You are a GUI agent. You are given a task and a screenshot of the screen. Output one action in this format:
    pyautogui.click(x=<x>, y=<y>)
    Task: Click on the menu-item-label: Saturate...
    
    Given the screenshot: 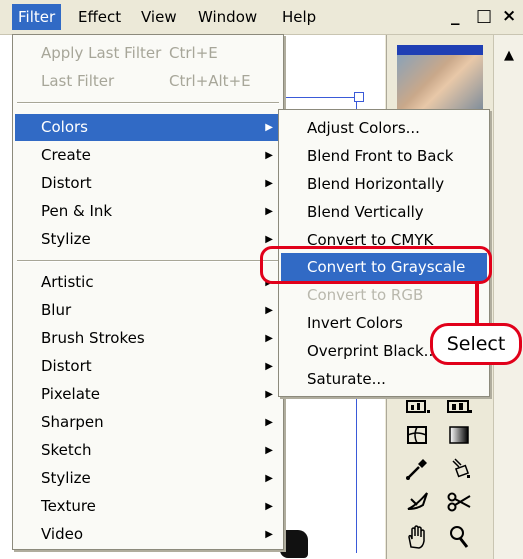 What is the action you would take?
    pyautogui.click(x=346, y=379)
    